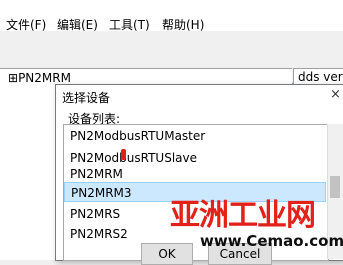 The height and width of the screenshot is (265, 343). What do you see at coordinates (195, 174) in the screenshot?
I see `list-item: PN2MRM` at bounding box center [195, 174].